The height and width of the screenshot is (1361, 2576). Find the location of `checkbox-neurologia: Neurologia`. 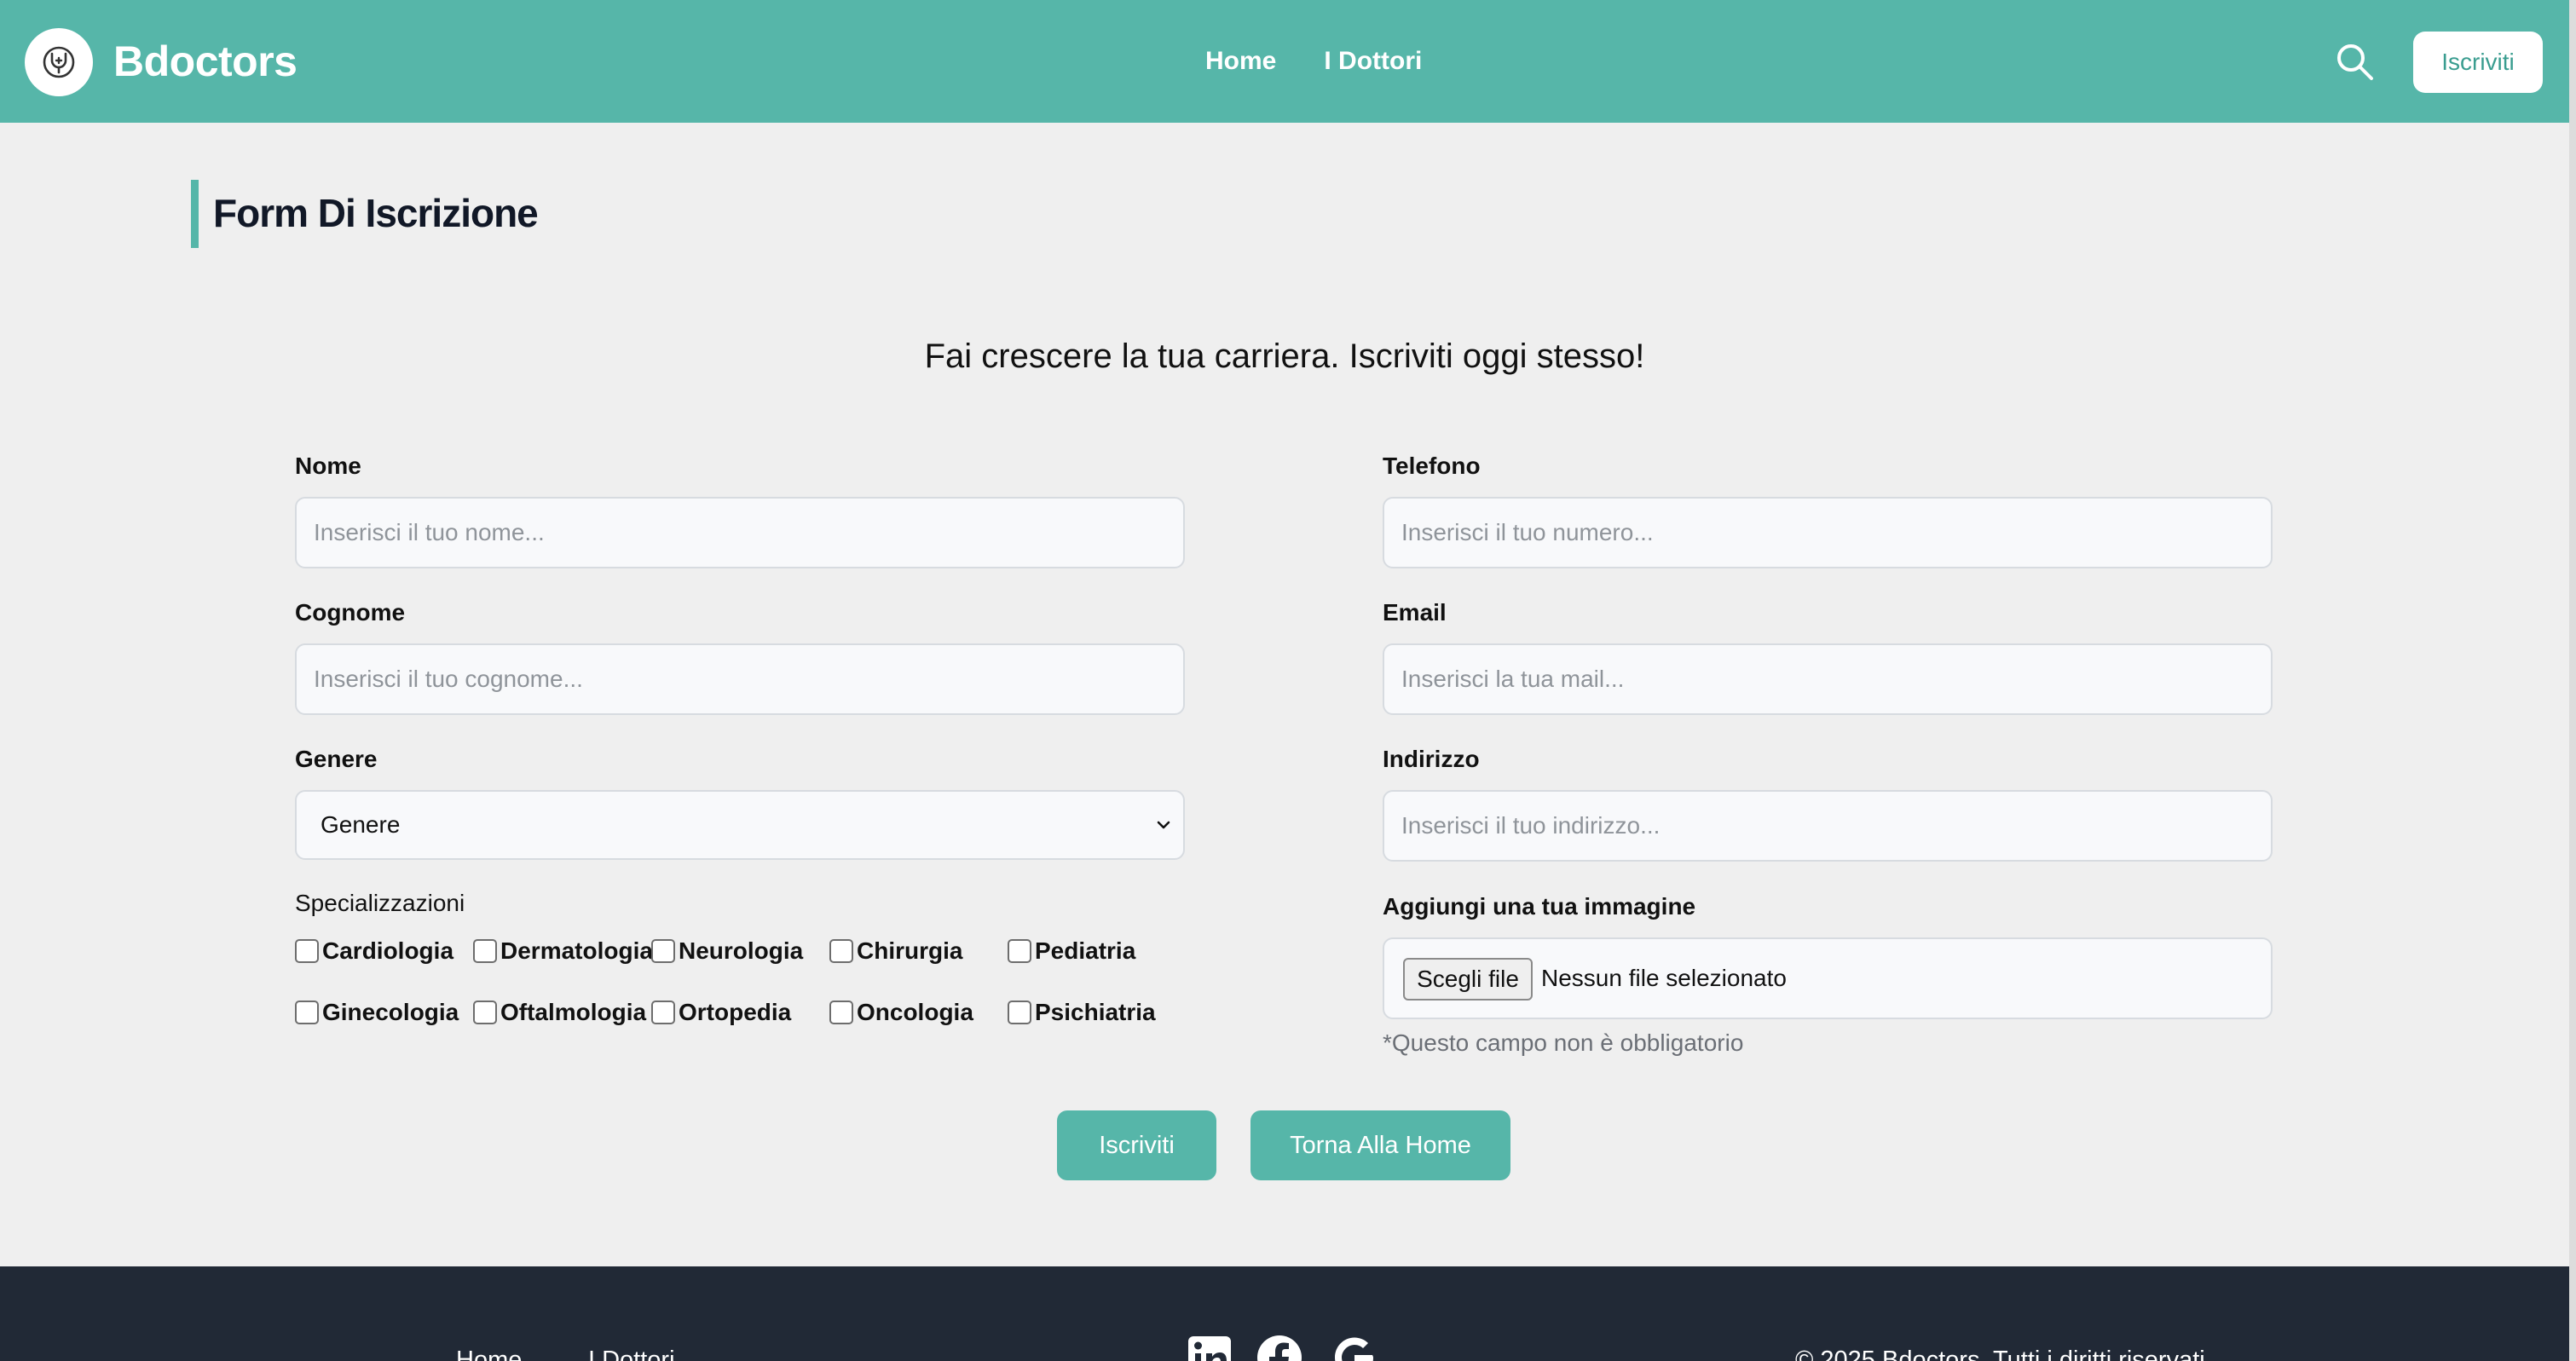

checkbox-neurologia: Neurologia is located at coordinates (727, 952).